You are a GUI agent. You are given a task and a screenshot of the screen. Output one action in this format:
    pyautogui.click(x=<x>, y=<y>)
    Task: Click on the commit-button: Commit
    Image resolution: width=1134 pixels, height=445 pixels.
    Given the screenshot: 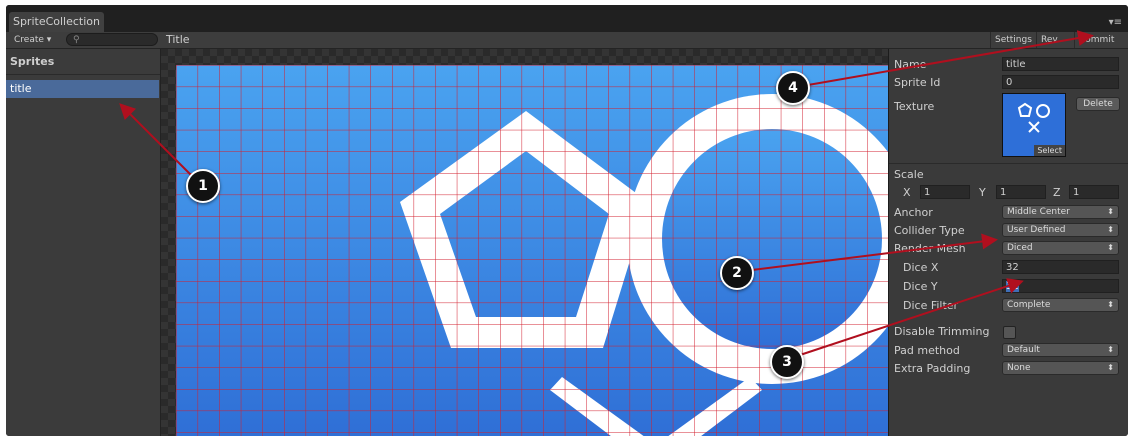 What is the action you would take?
    pyautogui.click(x=1101, y=40)
    